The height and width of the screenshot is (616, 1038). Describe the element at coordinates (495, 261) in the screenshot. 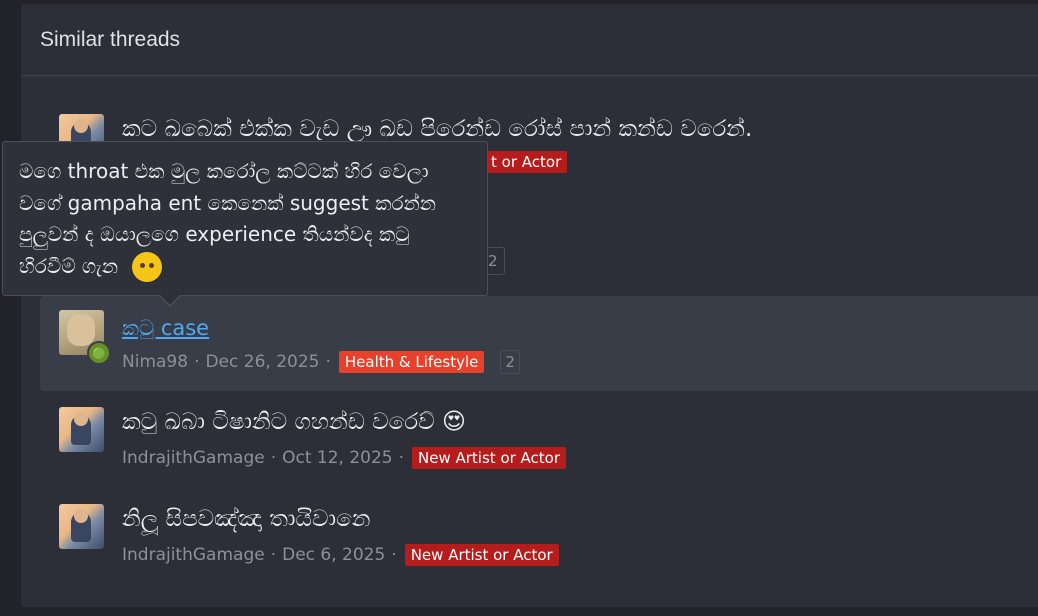

I see `reply-count-partial: 2` at that location.